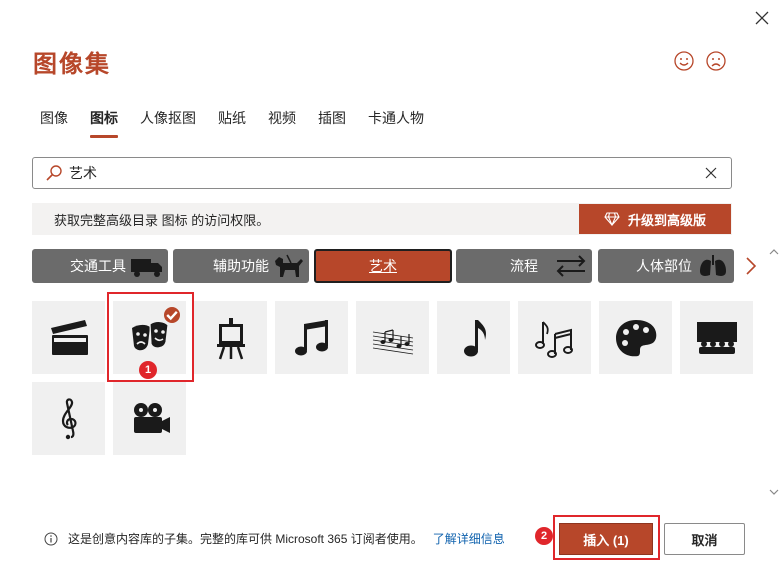  What do you see at coordinates (612, 219) in the screenshot?
I see `diamond-icon` at bounding box center [612, 219].